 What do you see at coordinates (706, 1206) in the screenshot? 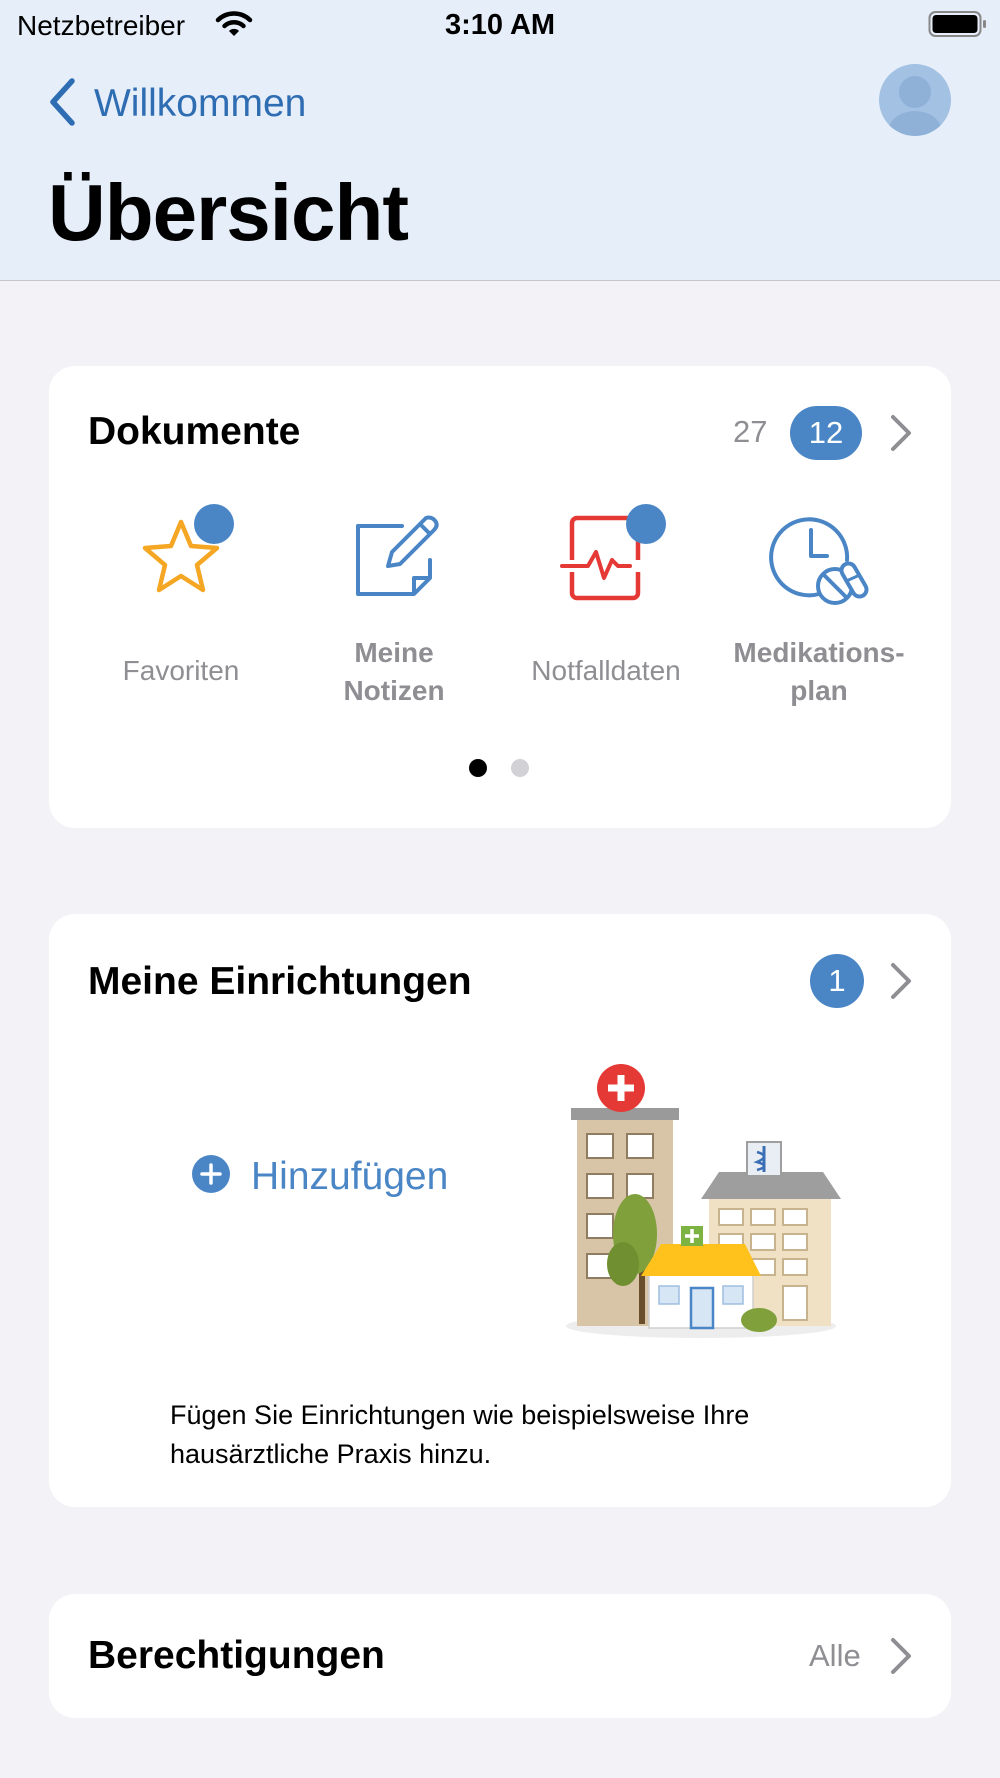
I see `healthcare-facilities-illustration` at bounding box center [706, 1206].